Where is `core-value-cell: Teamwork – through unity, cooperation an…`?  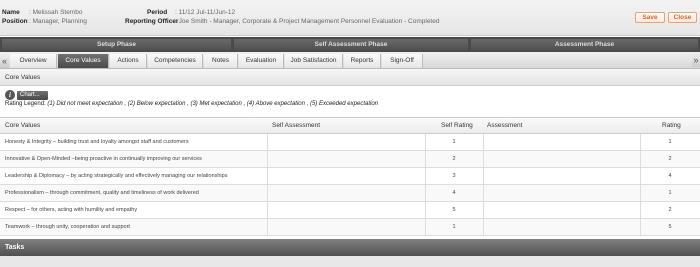
core-value-cell: Teamwork – through unity, cooperation an… is located at coordinates (67, 227).